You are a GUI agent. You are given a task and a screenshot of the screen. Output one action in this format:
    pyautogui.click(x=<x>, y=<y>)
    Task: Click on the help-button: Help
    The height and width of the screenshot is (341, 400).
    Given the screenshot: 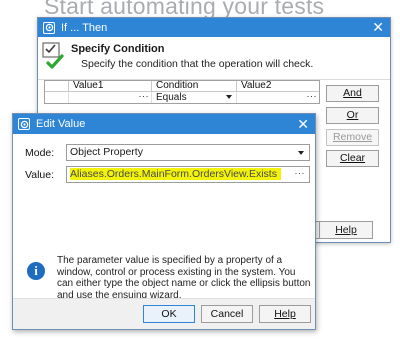 What is the action you would take?
    pyautogui.click(x=285, y=314)
    